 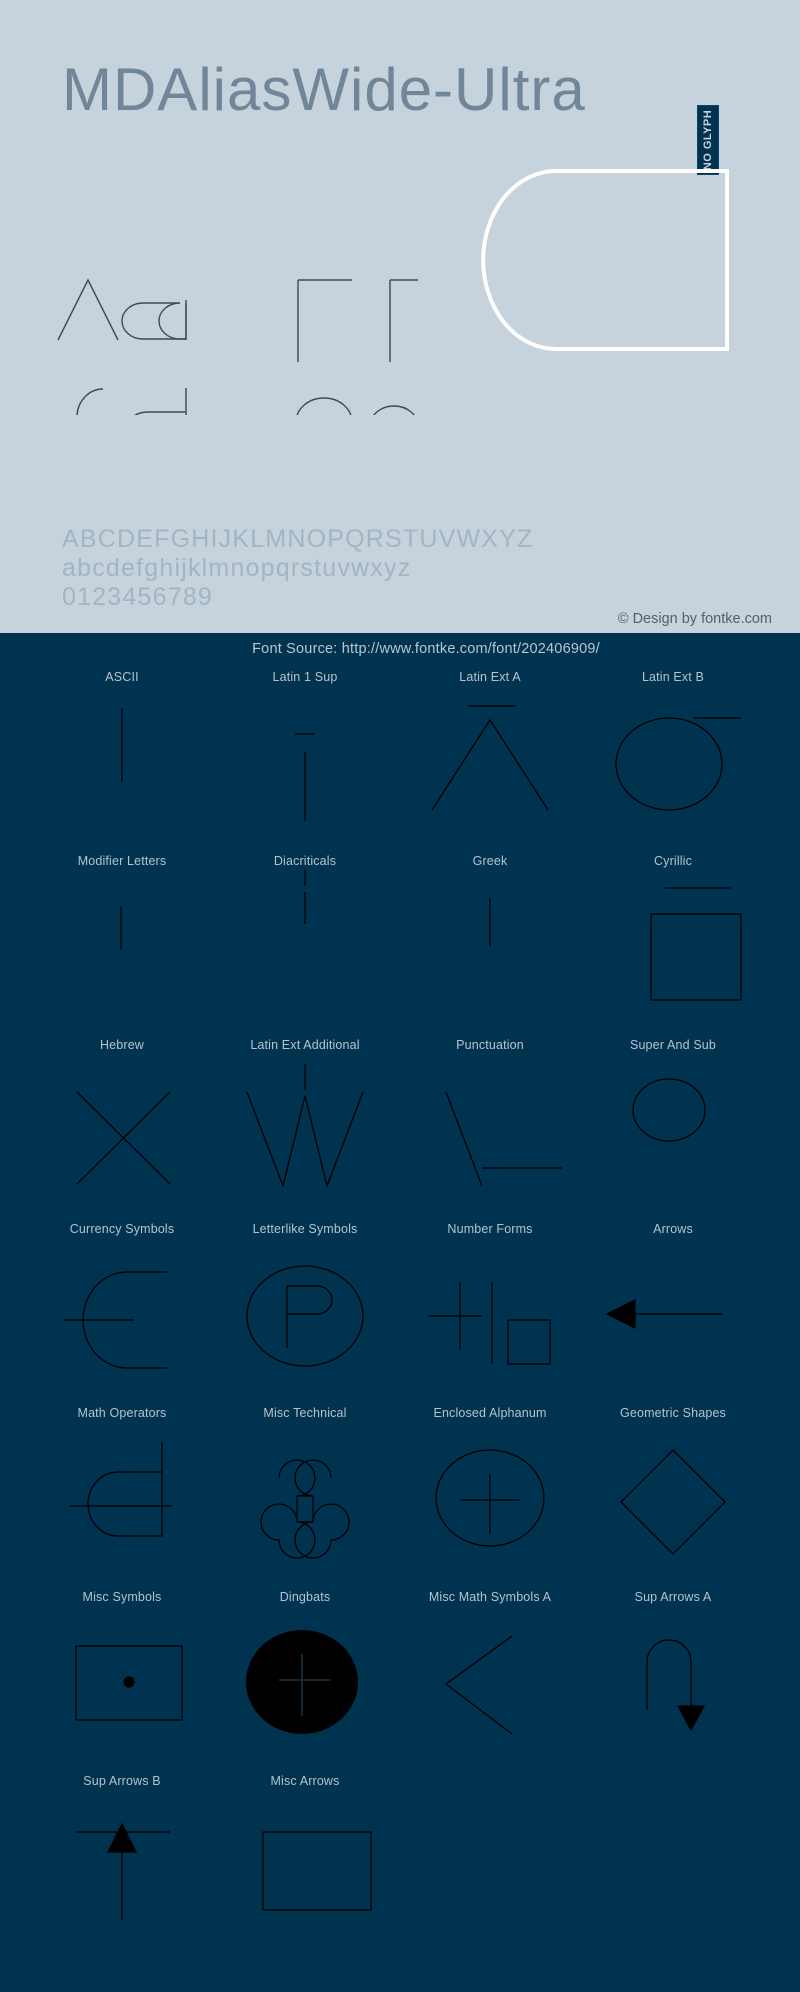 What do you see at coordinates (122, 1045) in the screenshot?
I see `block-label: Hebrew` at bounding box center [122, 1045].